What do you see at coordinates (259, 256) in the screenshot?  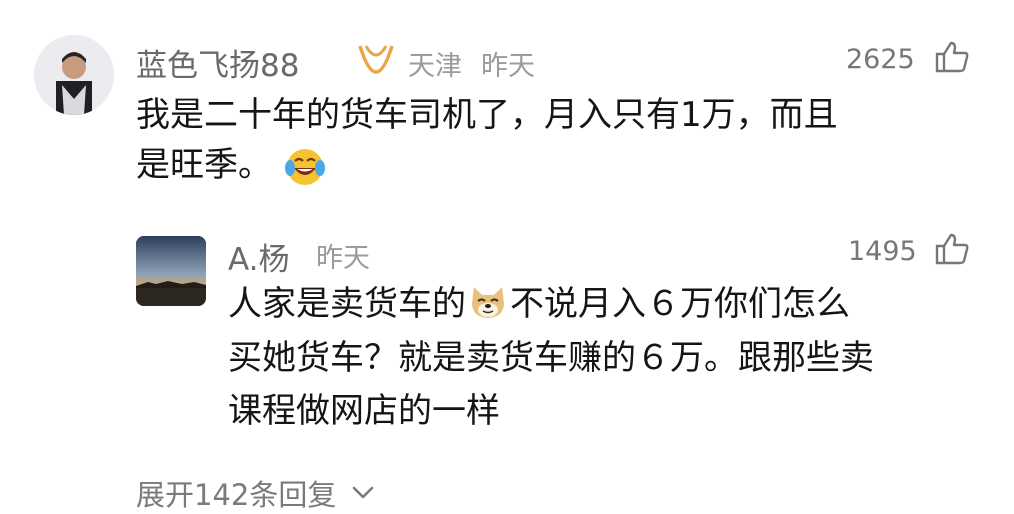 I see `reply-username: A.杨` at bounding box center [259, 256].